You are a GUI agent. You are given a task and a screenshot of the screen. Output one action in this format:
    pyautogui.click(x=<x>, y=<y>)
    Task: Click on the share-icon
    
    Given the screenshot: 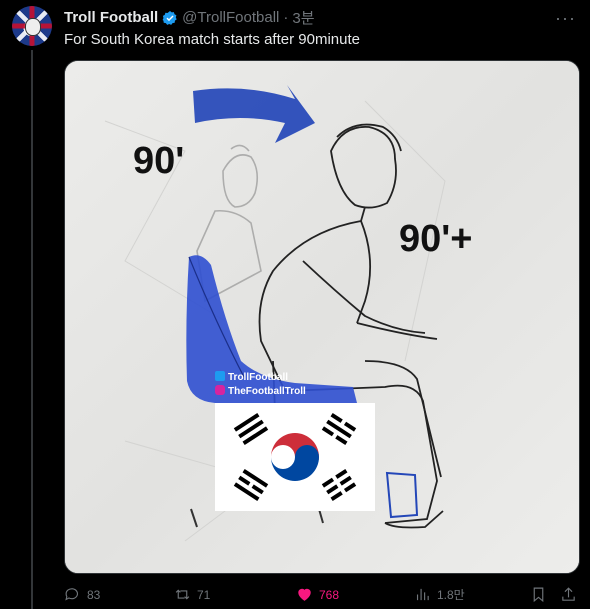 What is the action you would take?
    pyautogui.click(x=568, y=594)
    